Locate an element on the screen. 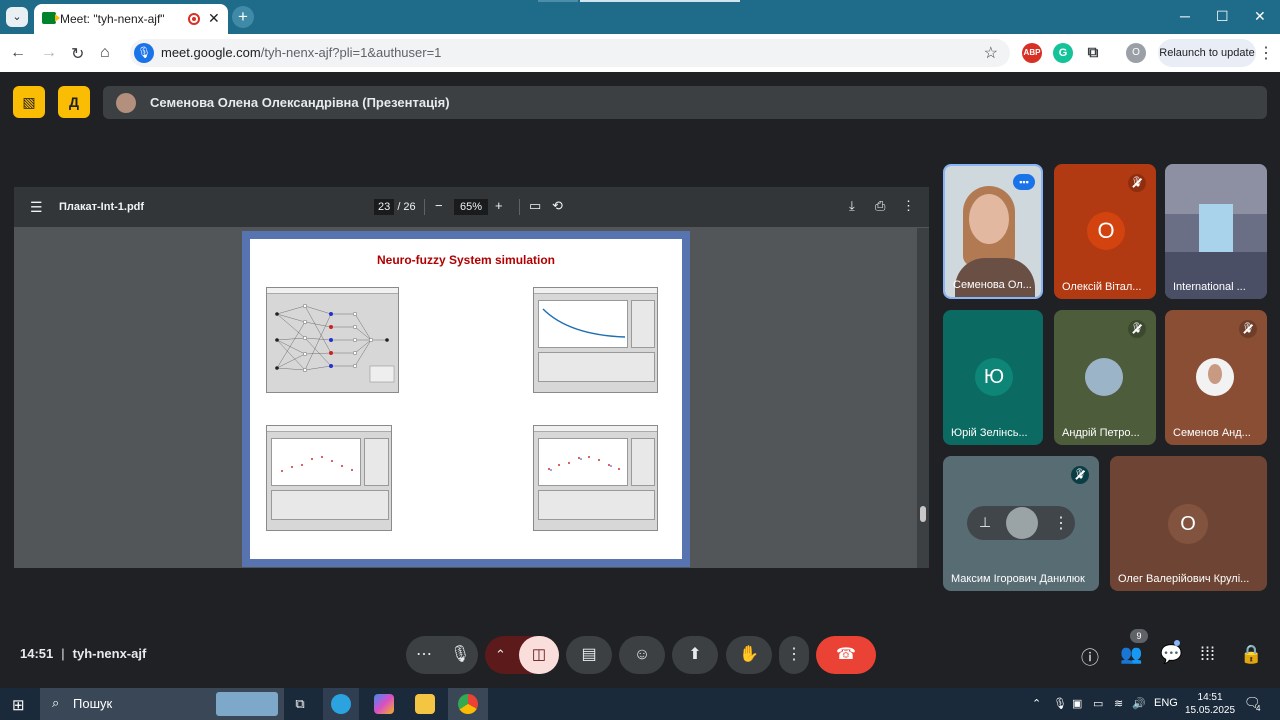 The image size is (1280, 720). page-indicator: 23 / 26 is located at coordinates (395, 207).